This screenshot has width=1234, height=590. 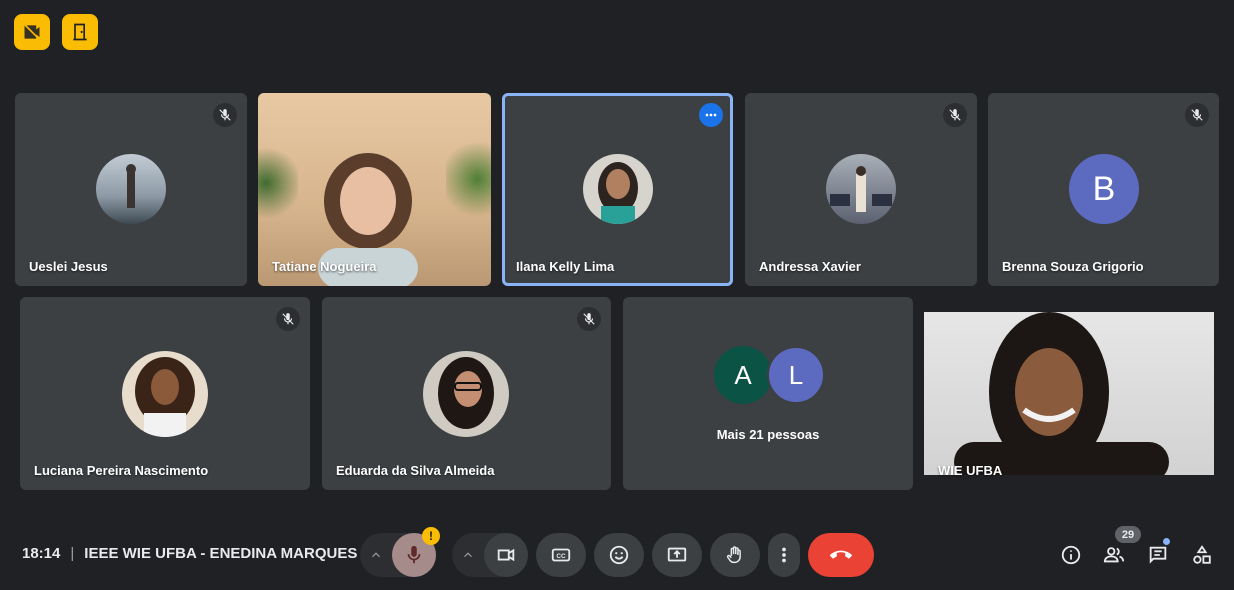 I want to click on participant-name: Luciana Pereira Nascimento, so click(x=121, y=470).